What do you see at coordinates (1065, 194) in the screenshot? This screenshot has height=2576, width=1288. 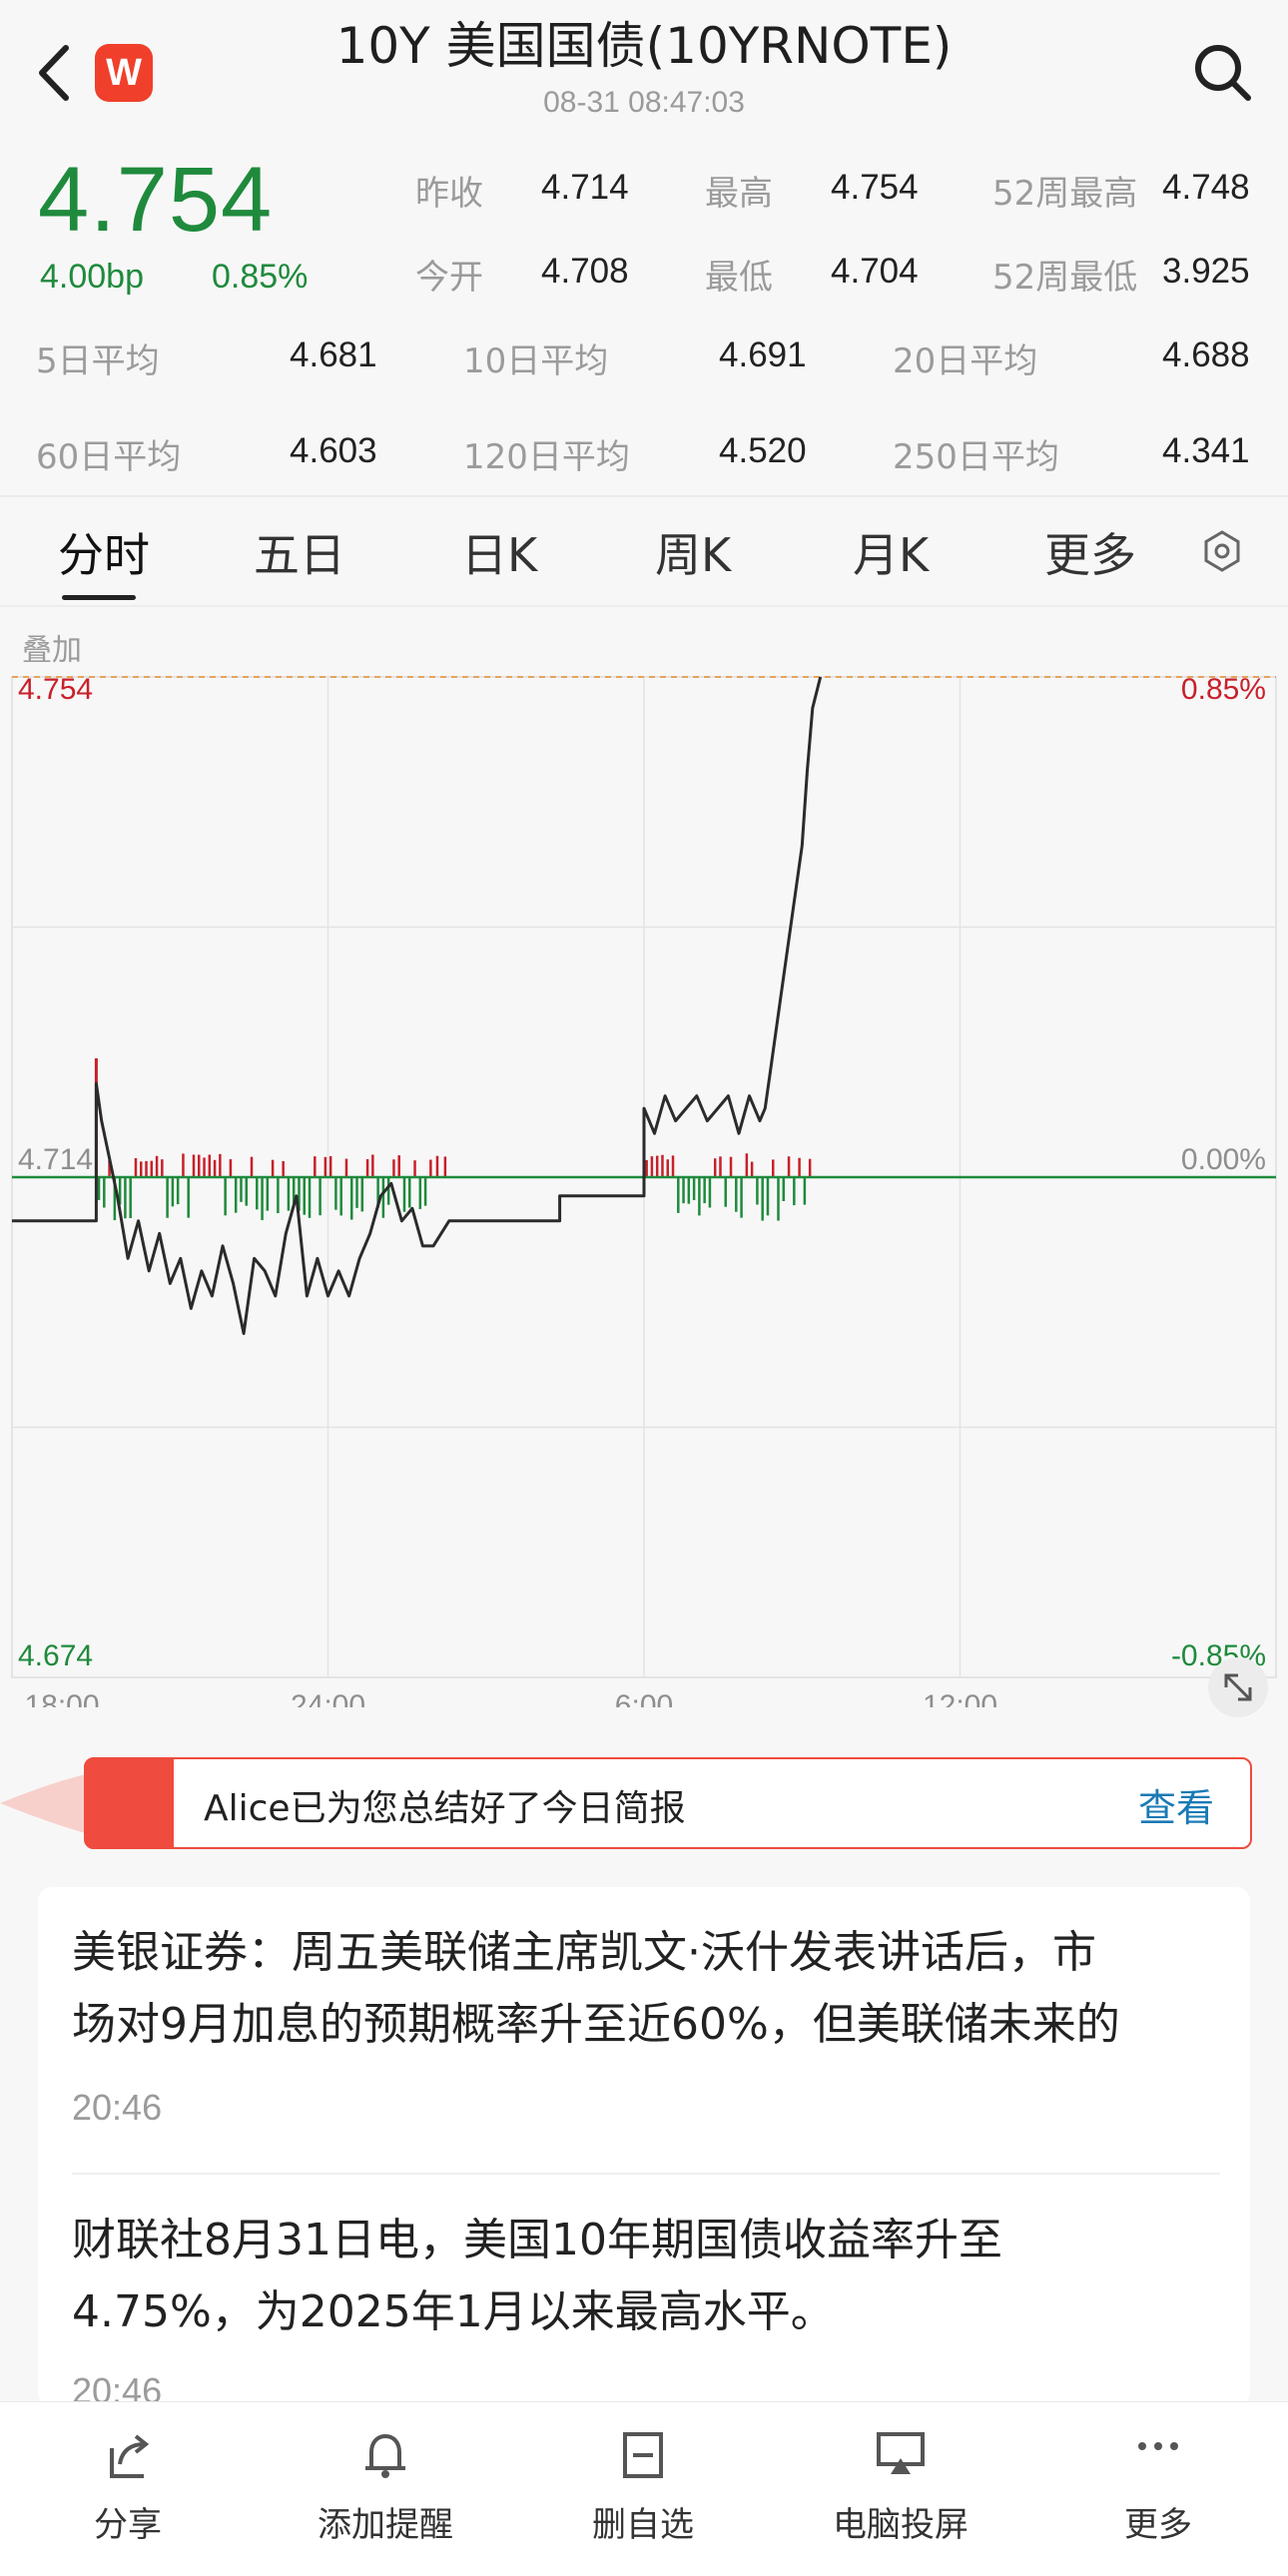 I see `stat-label: 52周最高` at bounding box center [1065, 194].